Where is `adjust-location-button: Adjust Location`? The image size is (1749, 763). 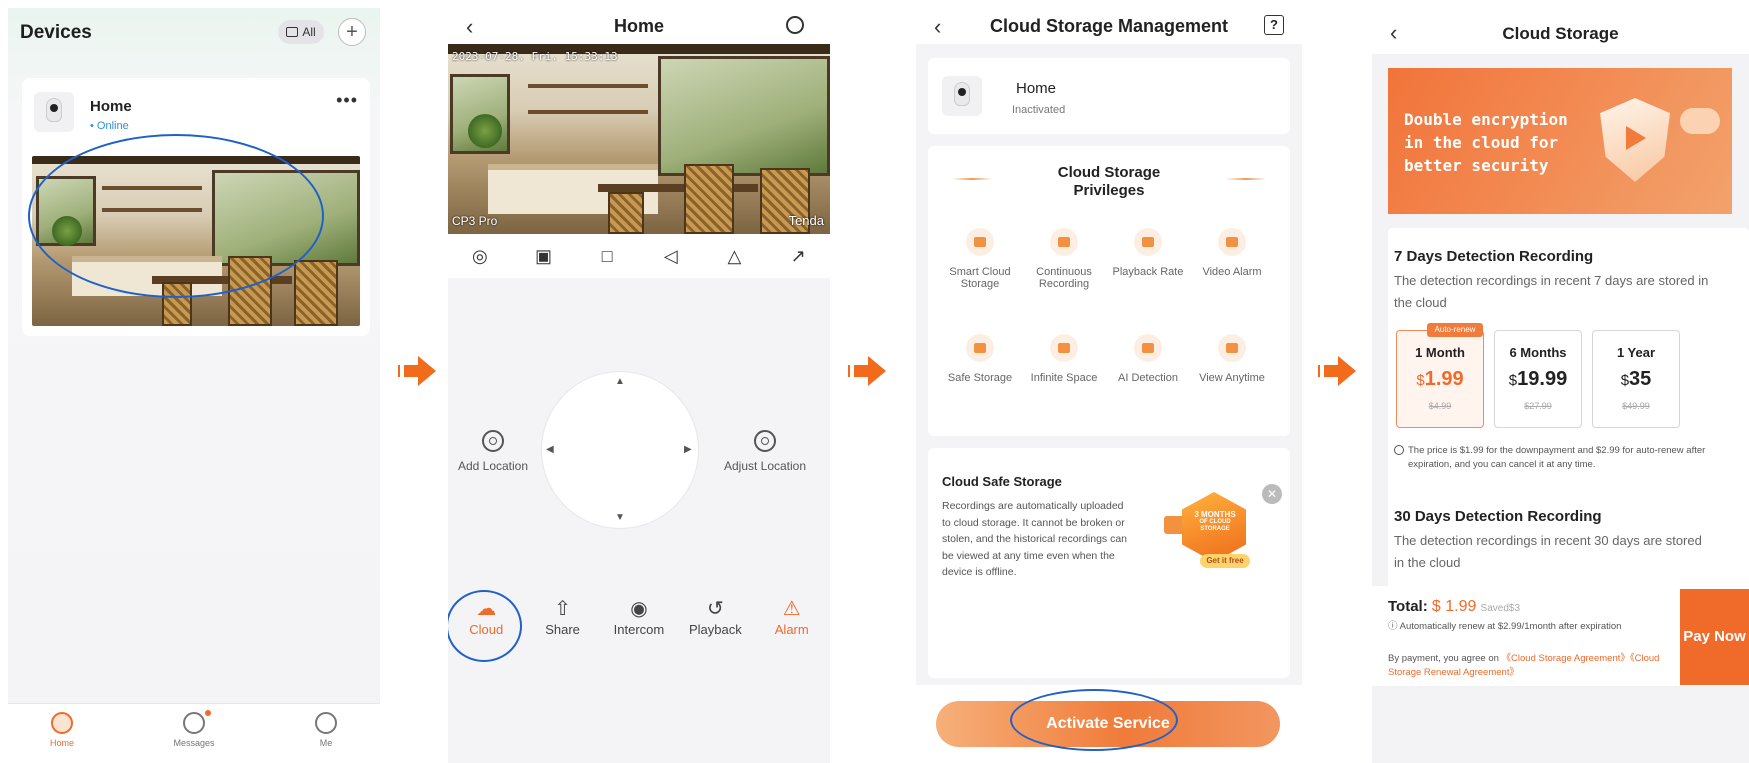 adjust-location-button: Adjust Location is located at coordinates (765, 452).